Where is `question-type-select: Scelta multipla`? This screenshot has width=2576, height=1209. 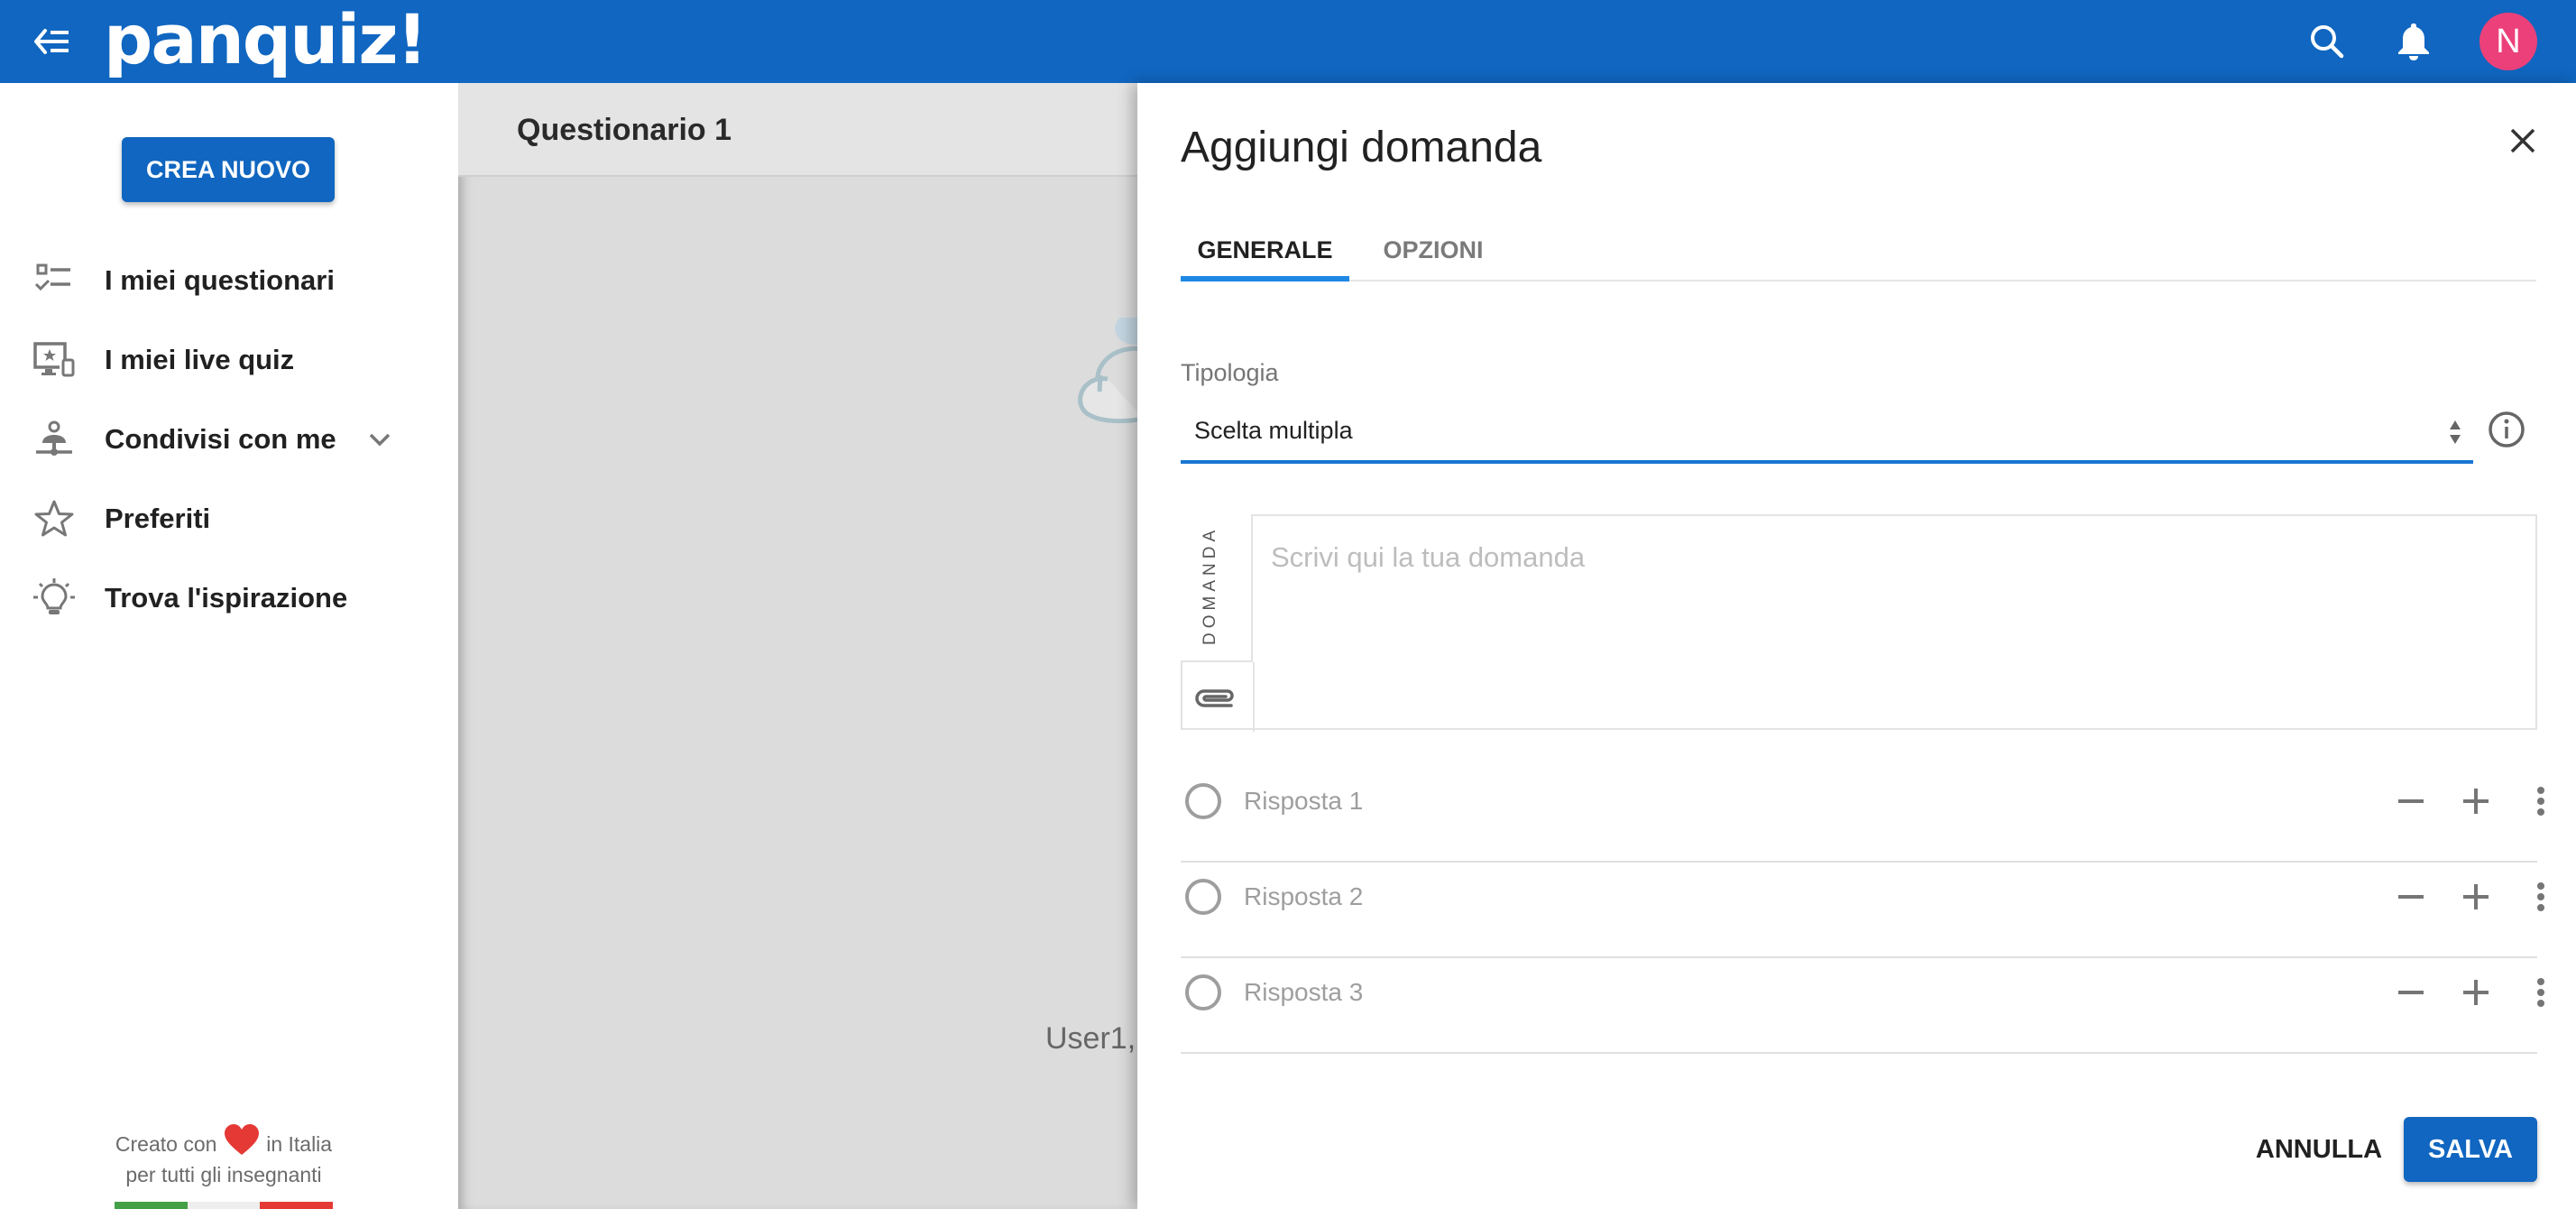
question-type-select: Scelta multipla is located at coordinates (1827, 432).